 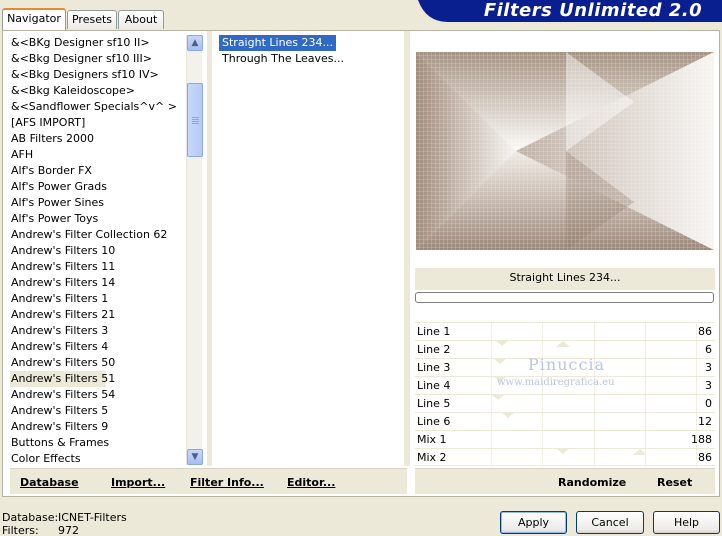 I want to click on category-item: Andrew's Filters 21, so click(x=96, y=315).